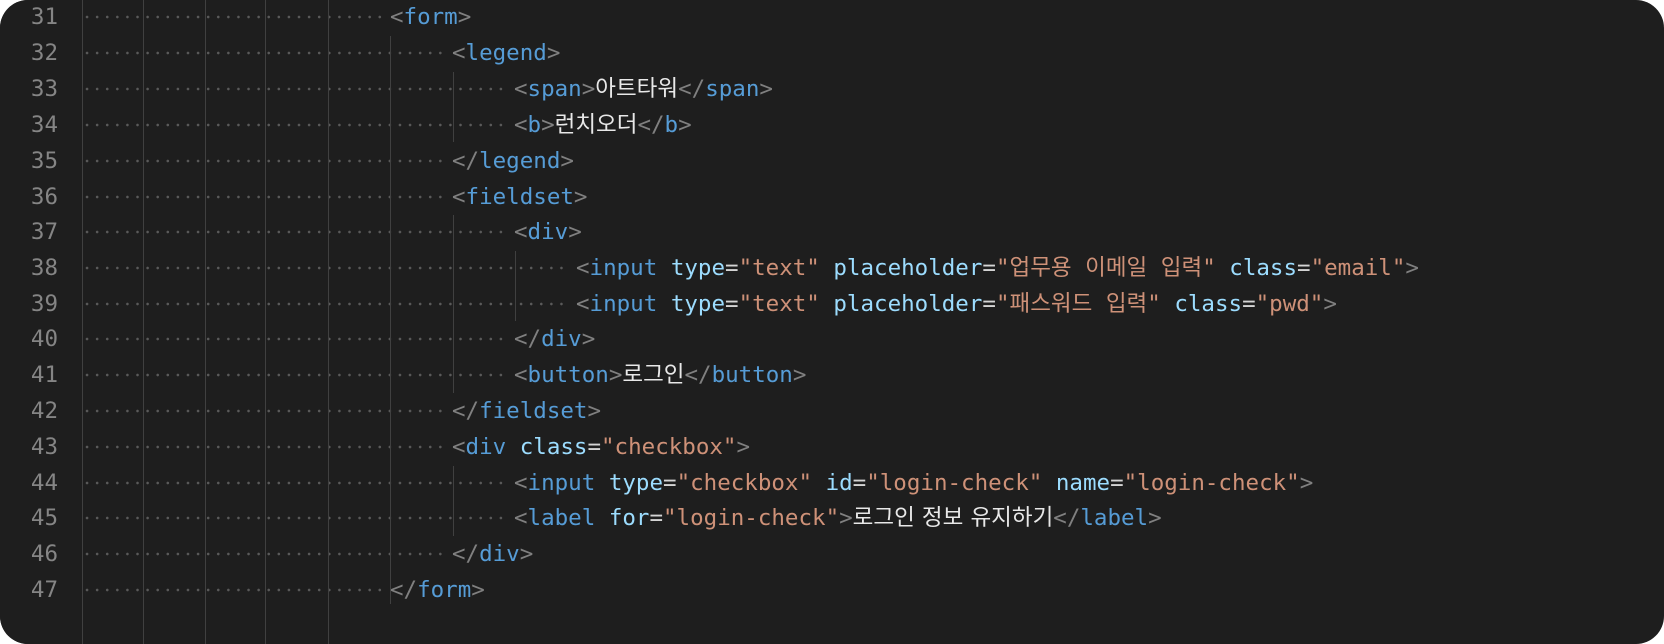 Image resolution: width=1664 pixels, height=644 pixels. I want to click on code-line: <span>아트타워</span>, so click(643, 89).